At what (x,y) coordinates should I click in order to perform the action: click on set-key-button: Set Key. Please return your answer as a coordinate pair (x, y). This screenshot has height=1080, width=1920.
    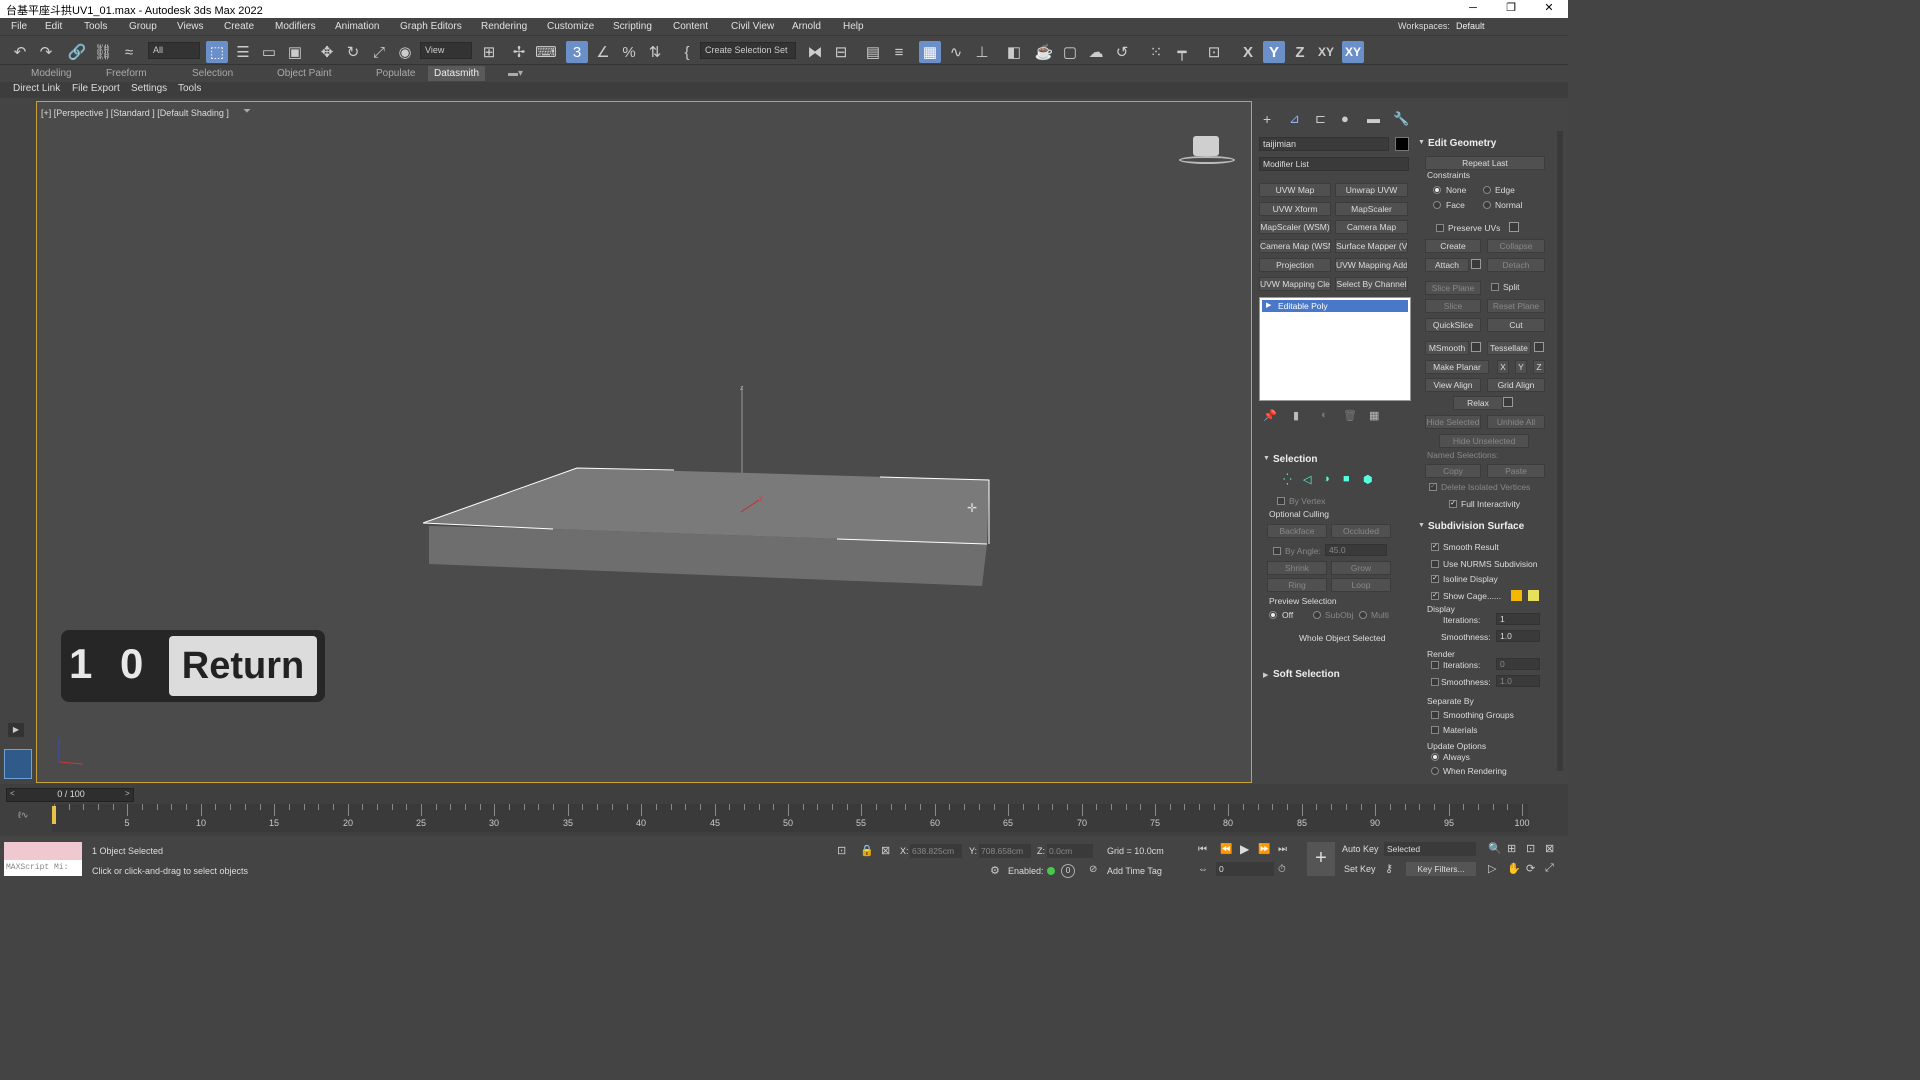
    Looking at the image, I should click on (1360, 869).